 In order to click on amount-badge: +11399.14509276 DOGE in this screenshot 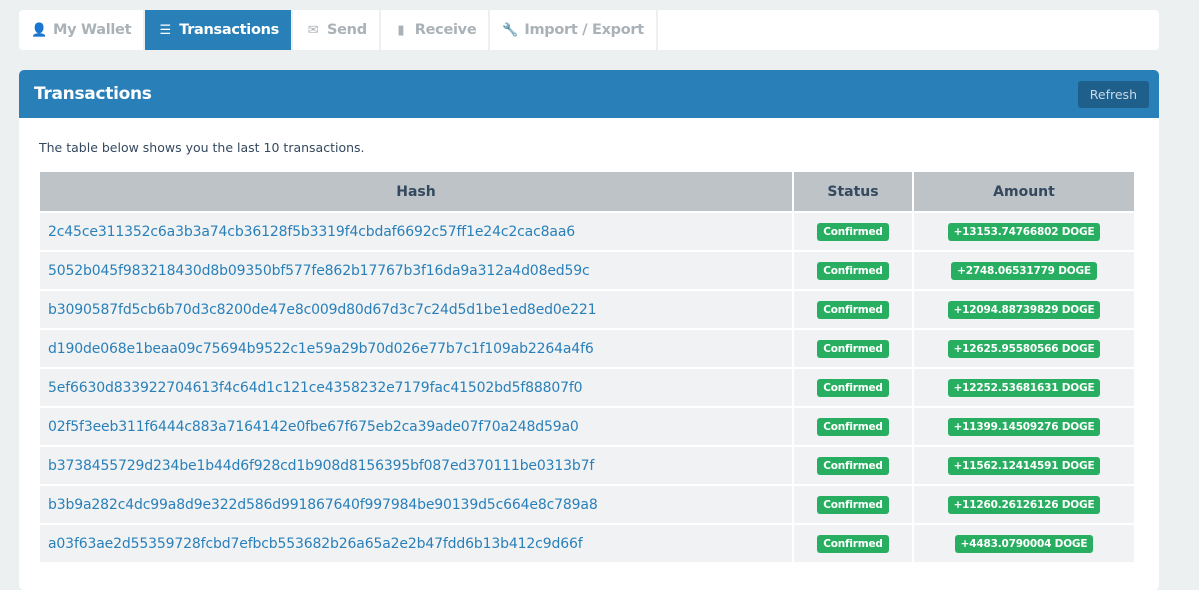, I will do `click(1024, 426)`.